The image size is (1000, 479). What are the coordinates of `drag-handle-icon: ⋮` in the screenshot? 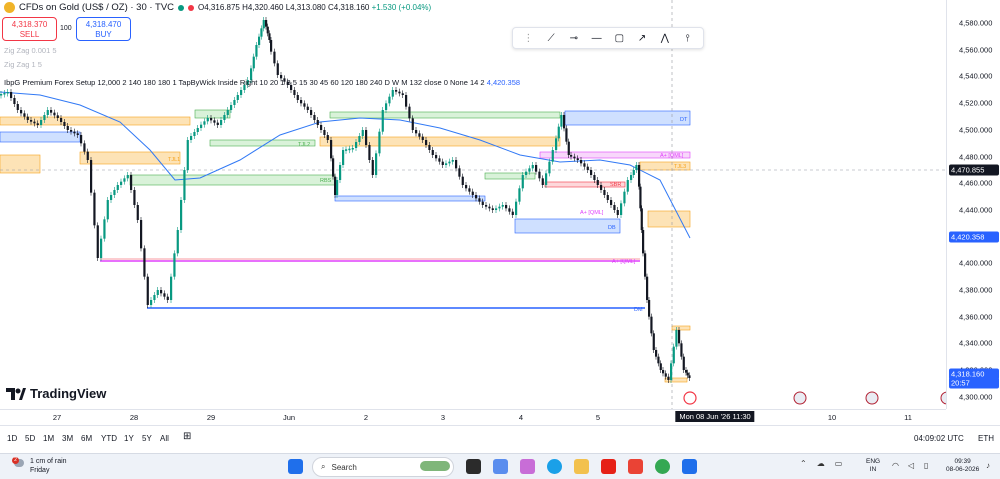 It's located at (528, 38).